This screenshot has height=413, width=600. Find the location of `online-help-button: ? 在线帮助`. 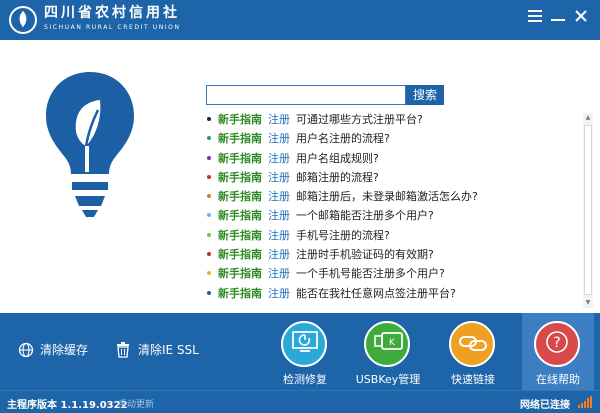

online-help-button: ? 在线帮助 is located at coordinates (558, 351).